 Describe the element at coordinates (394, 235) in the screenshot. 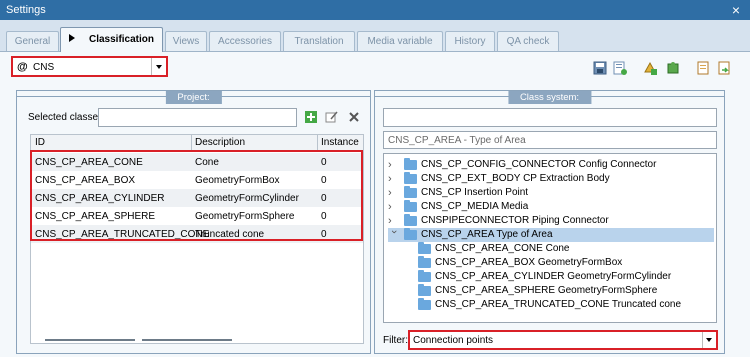

I see `chevron-down-icon: ›` at that location.